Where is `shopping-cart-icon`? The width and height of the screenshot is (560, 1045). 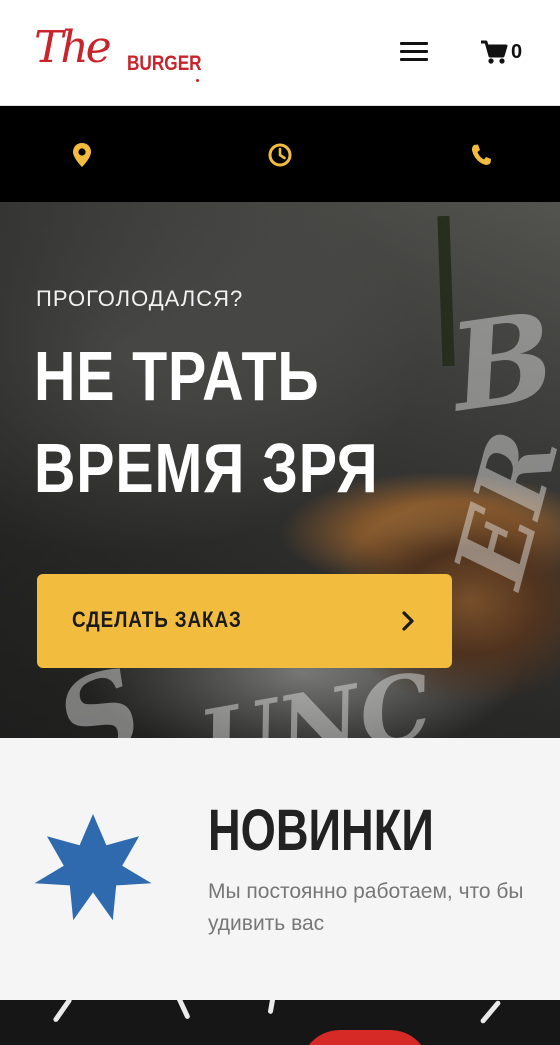
shopping-cart-icon is located at coordinates (494, 52).